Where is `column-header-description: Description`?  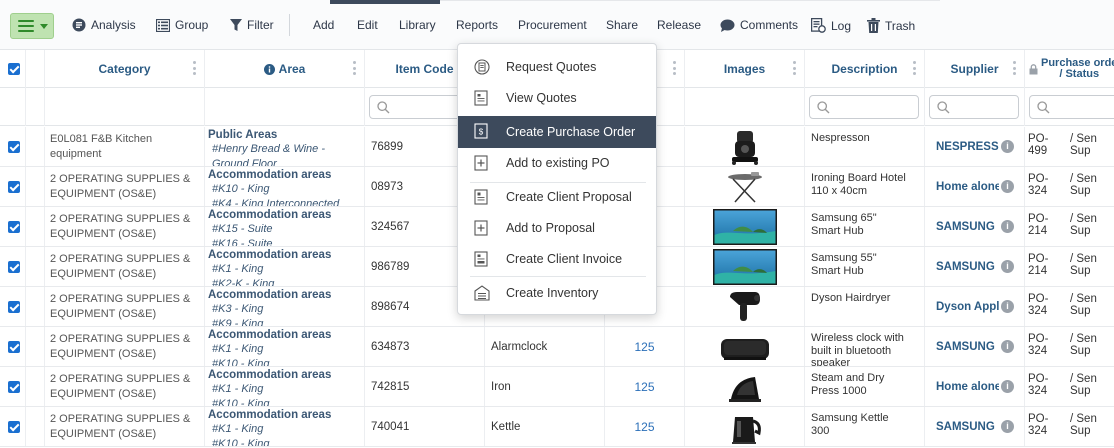
column-header-description: Description is located at coordinates (865, 69).